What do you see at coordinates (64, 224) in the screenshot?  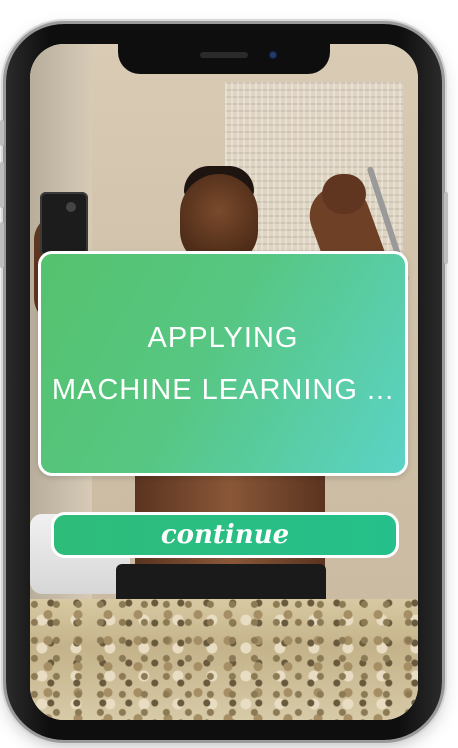 I see `handheld-phone` at bounding box center [64, 224].